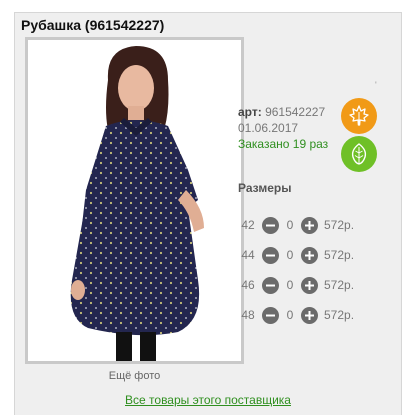 The width and height of the screenshot is (407, 415). What do you see at coordinates (248, 285) in the screenshot?
I see `size-number: 46` at bounding box center [248, 285].